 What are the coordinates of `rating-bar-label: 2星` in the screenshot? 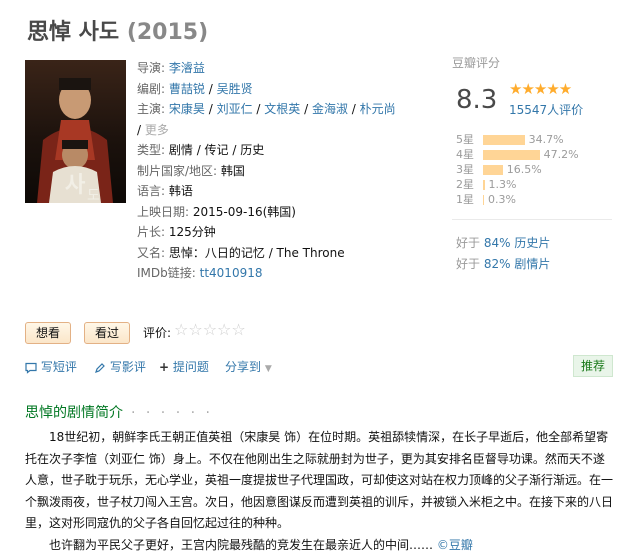 It's located at (465, 184).